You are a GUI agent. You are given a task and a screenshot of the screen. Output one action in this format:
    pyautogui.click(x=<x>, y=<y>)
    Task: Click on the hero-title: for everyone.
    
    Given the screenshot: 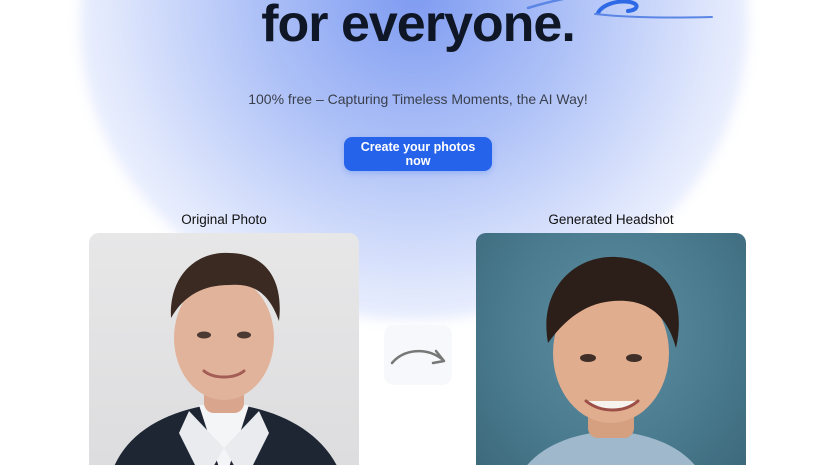 What is the action you would take?
    pyautogui.click(x=418, y=26)
    